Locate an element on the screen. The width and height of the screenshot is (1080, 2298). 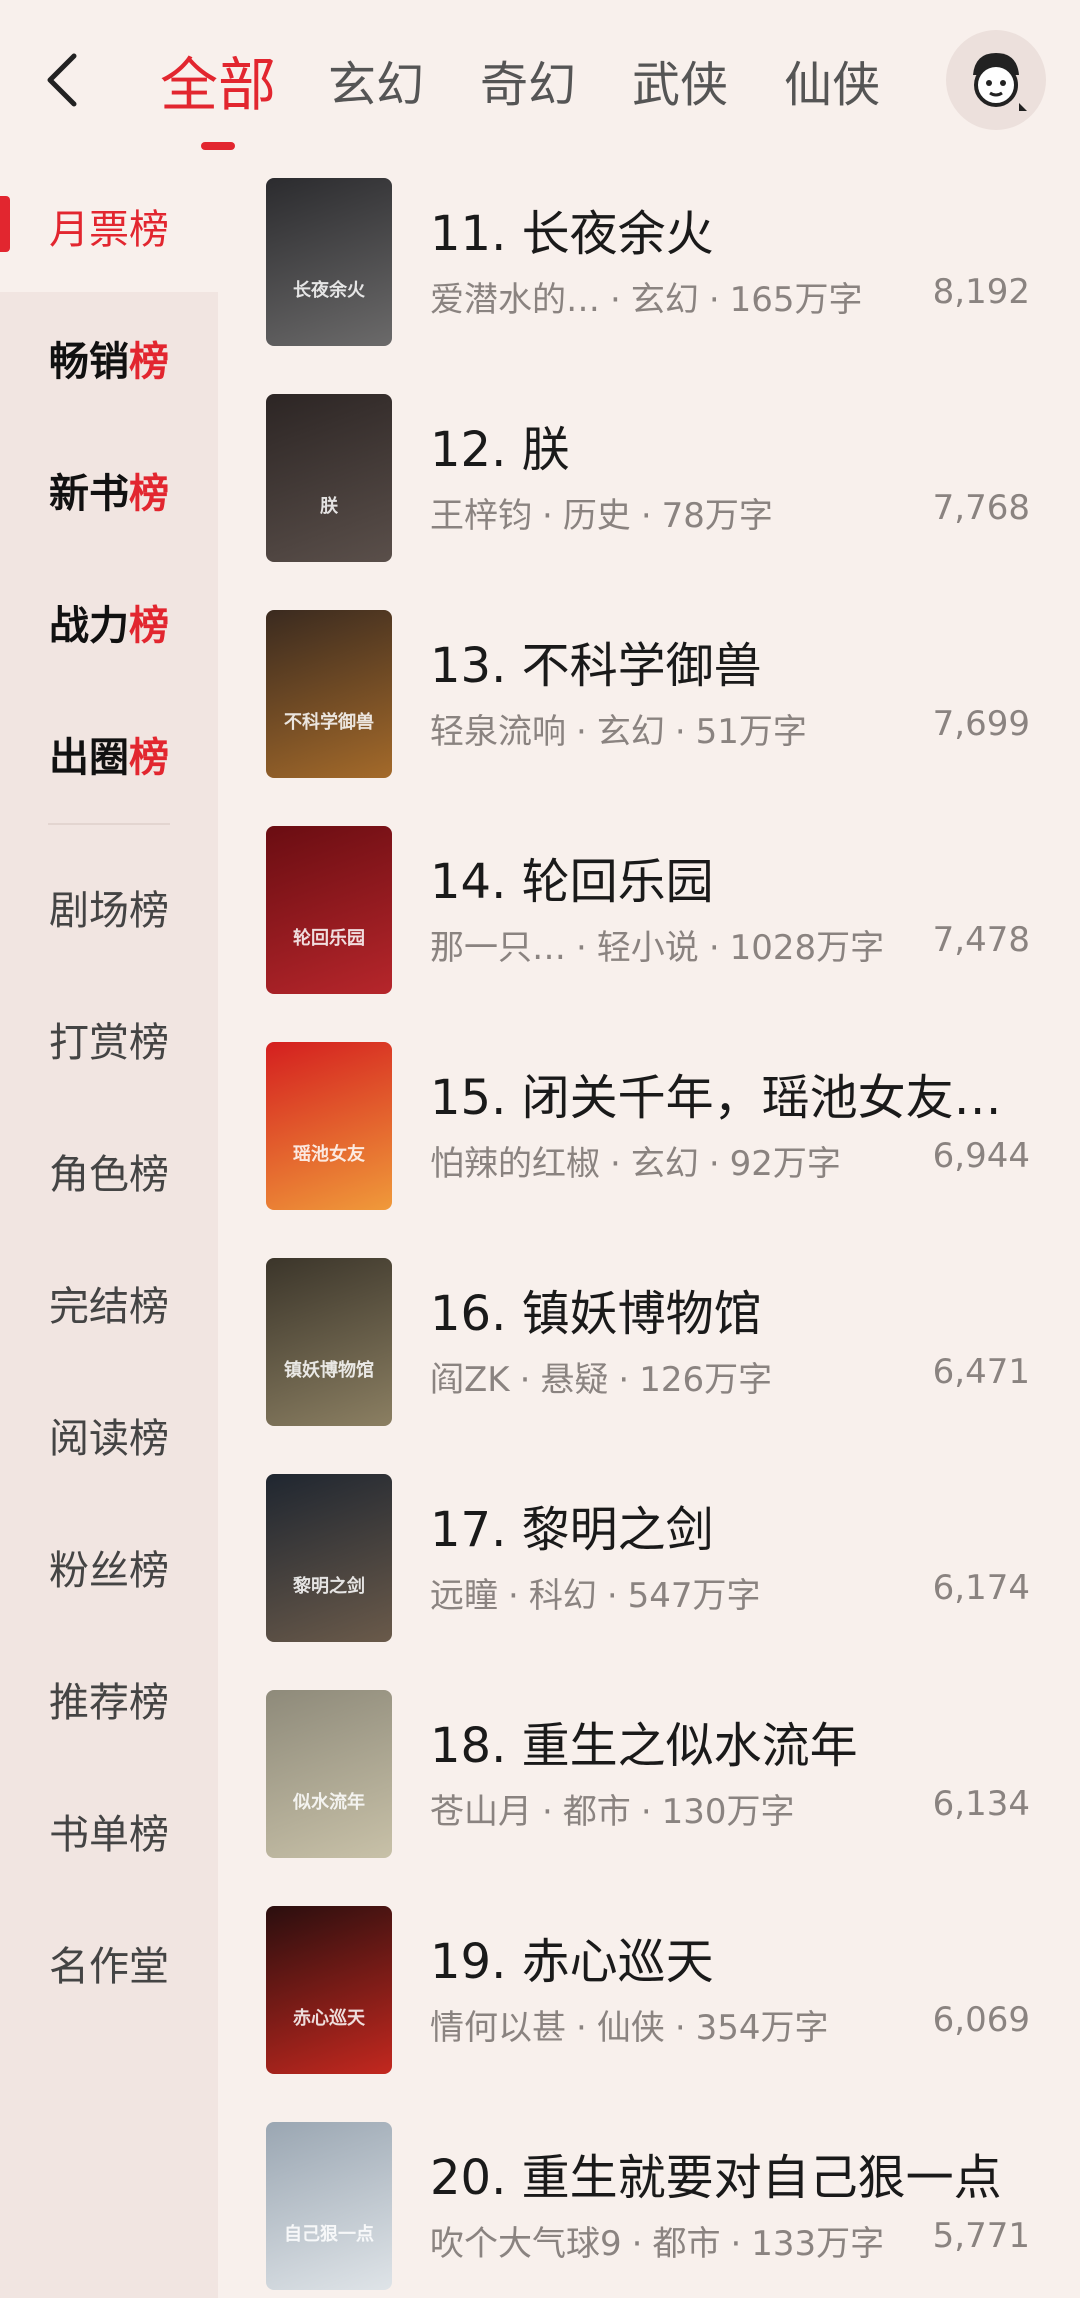
book-author: 轻泉流响 is located at coordinates (498, 732).